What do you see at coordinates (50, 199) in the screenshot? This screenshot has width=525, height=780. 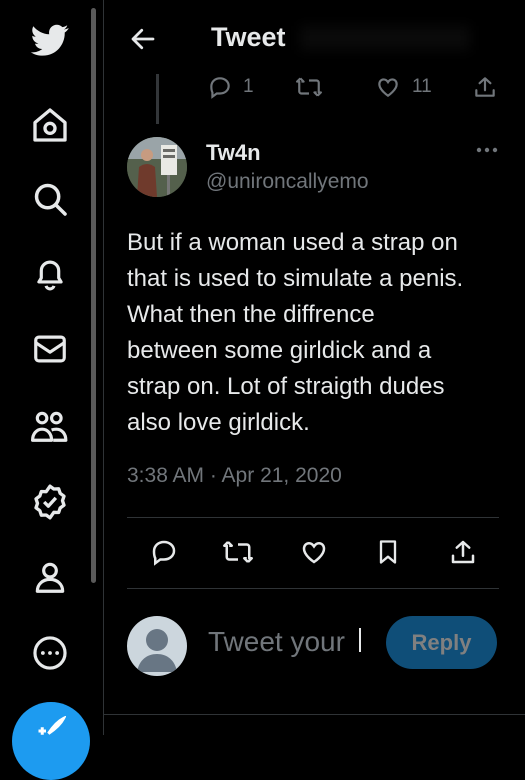 I see `search-icon` at bounding box center [50, 199].